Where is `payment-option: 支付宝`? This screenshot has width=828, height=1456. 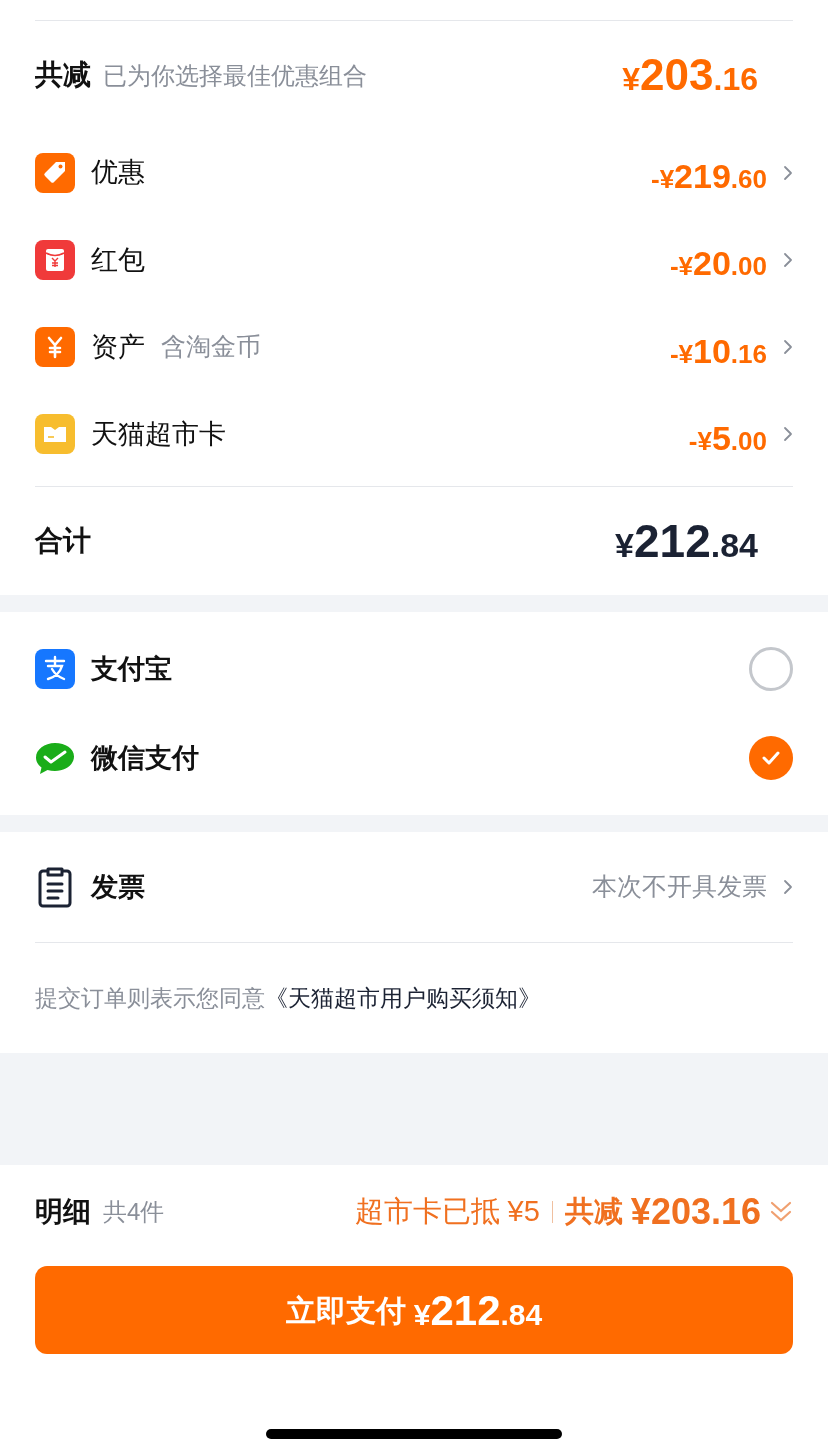
payment-option: 支付宝 is located at coordinates (414, 669).